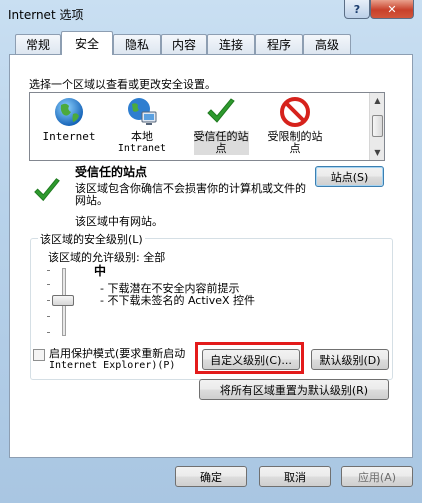 This screenshot has height=503, width=422. I want to click on cancel-button: 取消, so click(295, 476).